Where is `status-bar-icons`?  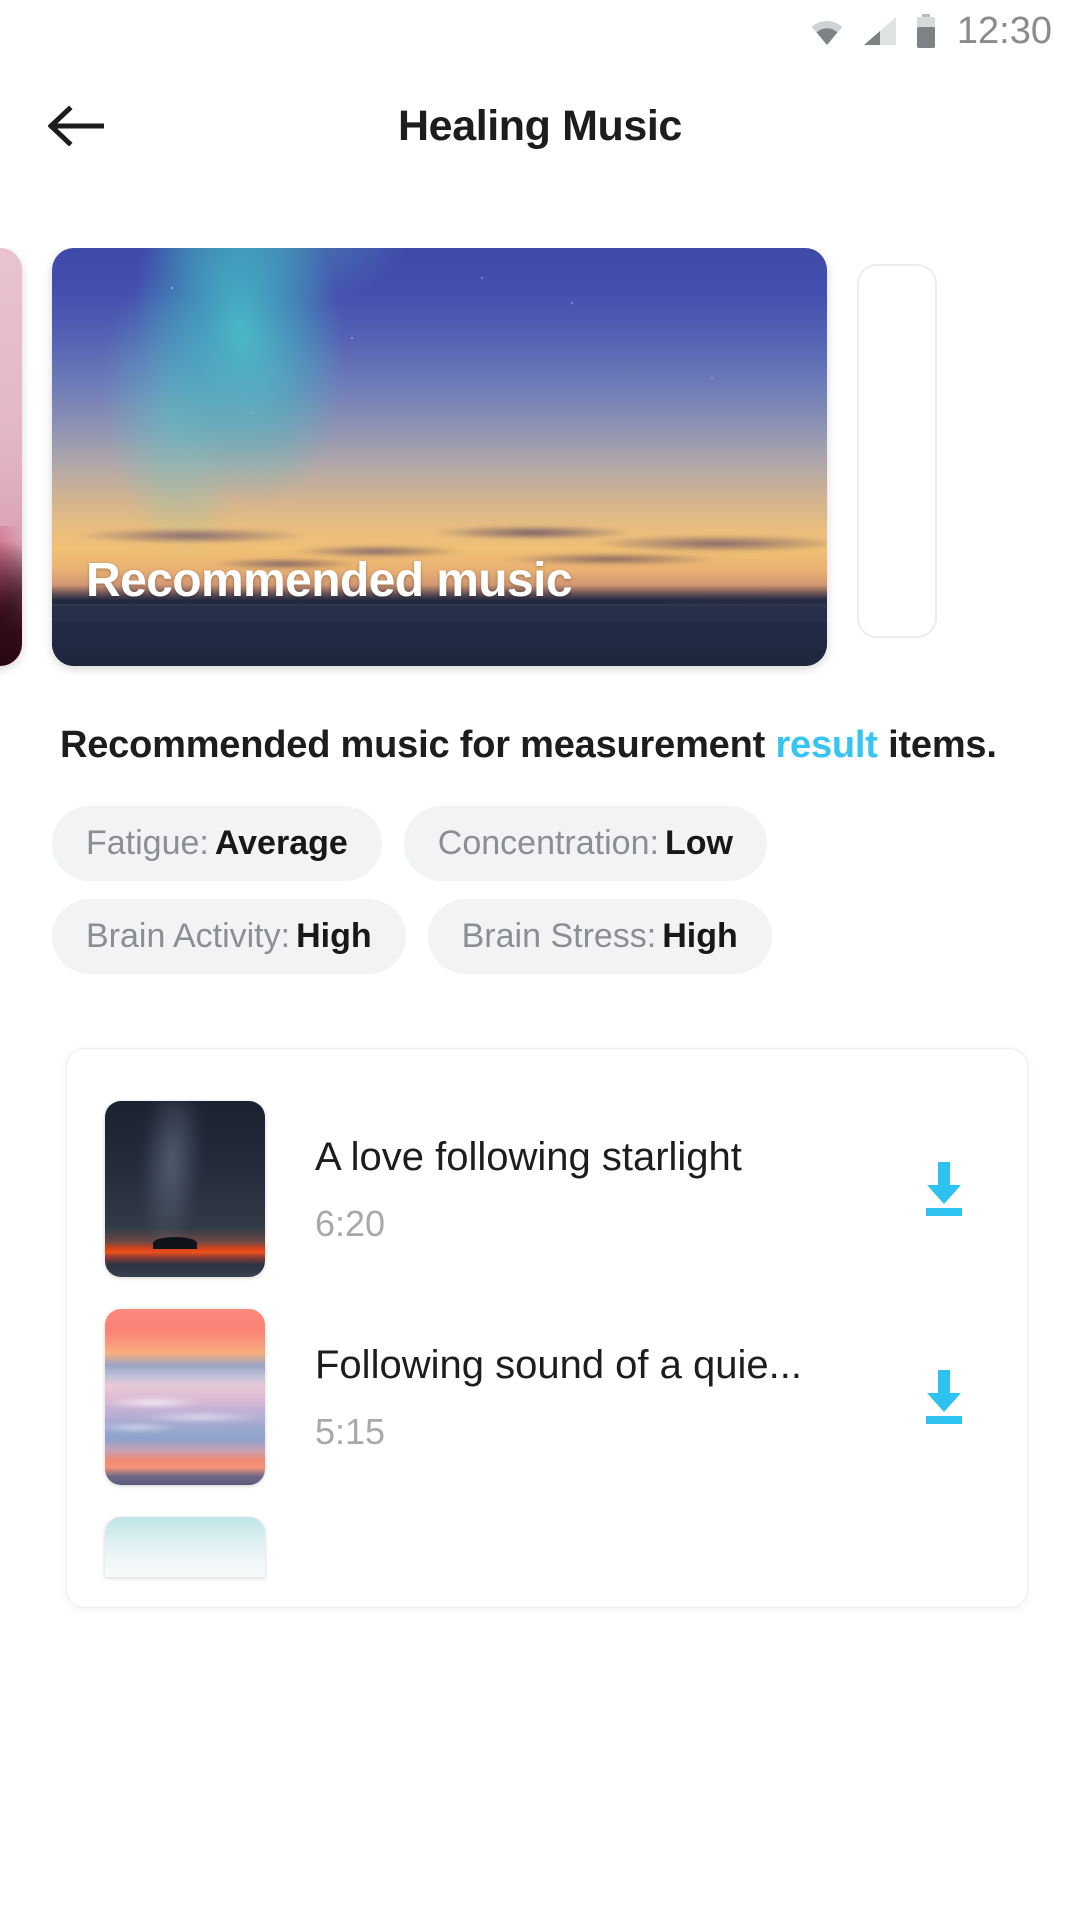 status-bar-icons is located at coordinates (873, 31).